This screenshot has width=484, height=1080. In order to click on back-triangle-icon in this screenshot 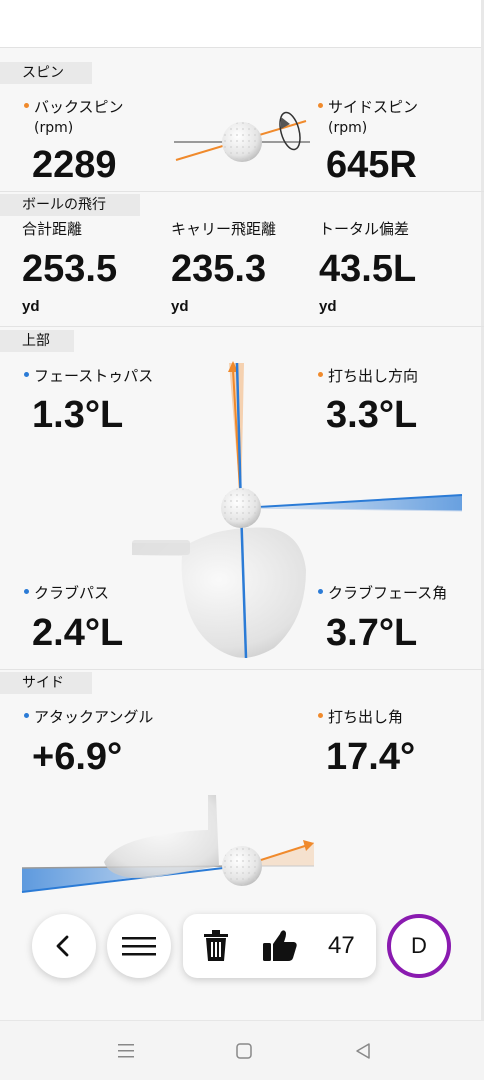, I will do `click(363, 1051)`.